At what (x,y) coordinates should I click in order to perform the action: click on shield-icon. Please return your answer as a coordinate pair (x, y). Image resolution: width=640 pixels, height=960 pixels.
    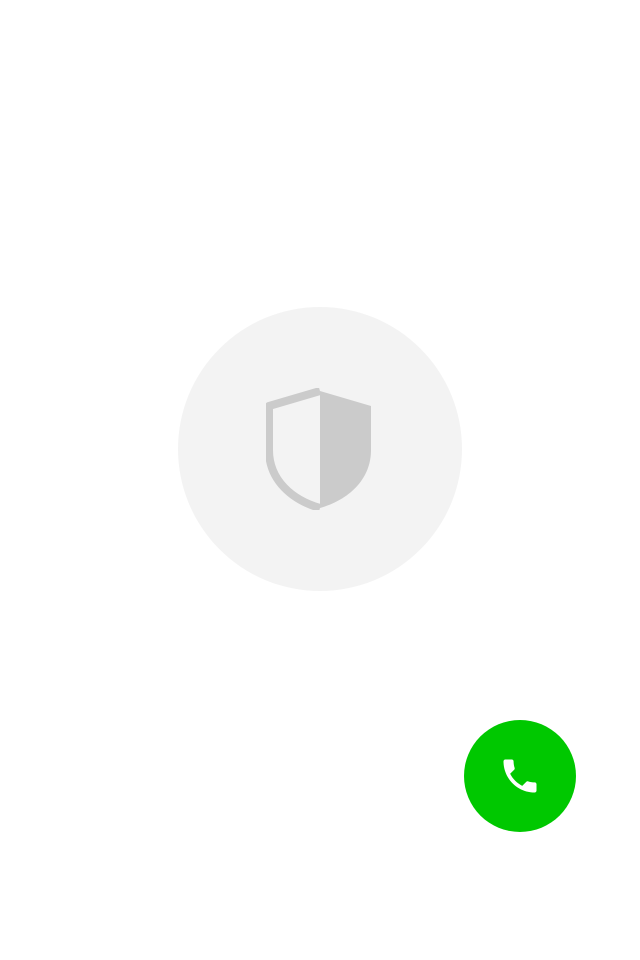
    Looking at the image, I should click on (318, 449).